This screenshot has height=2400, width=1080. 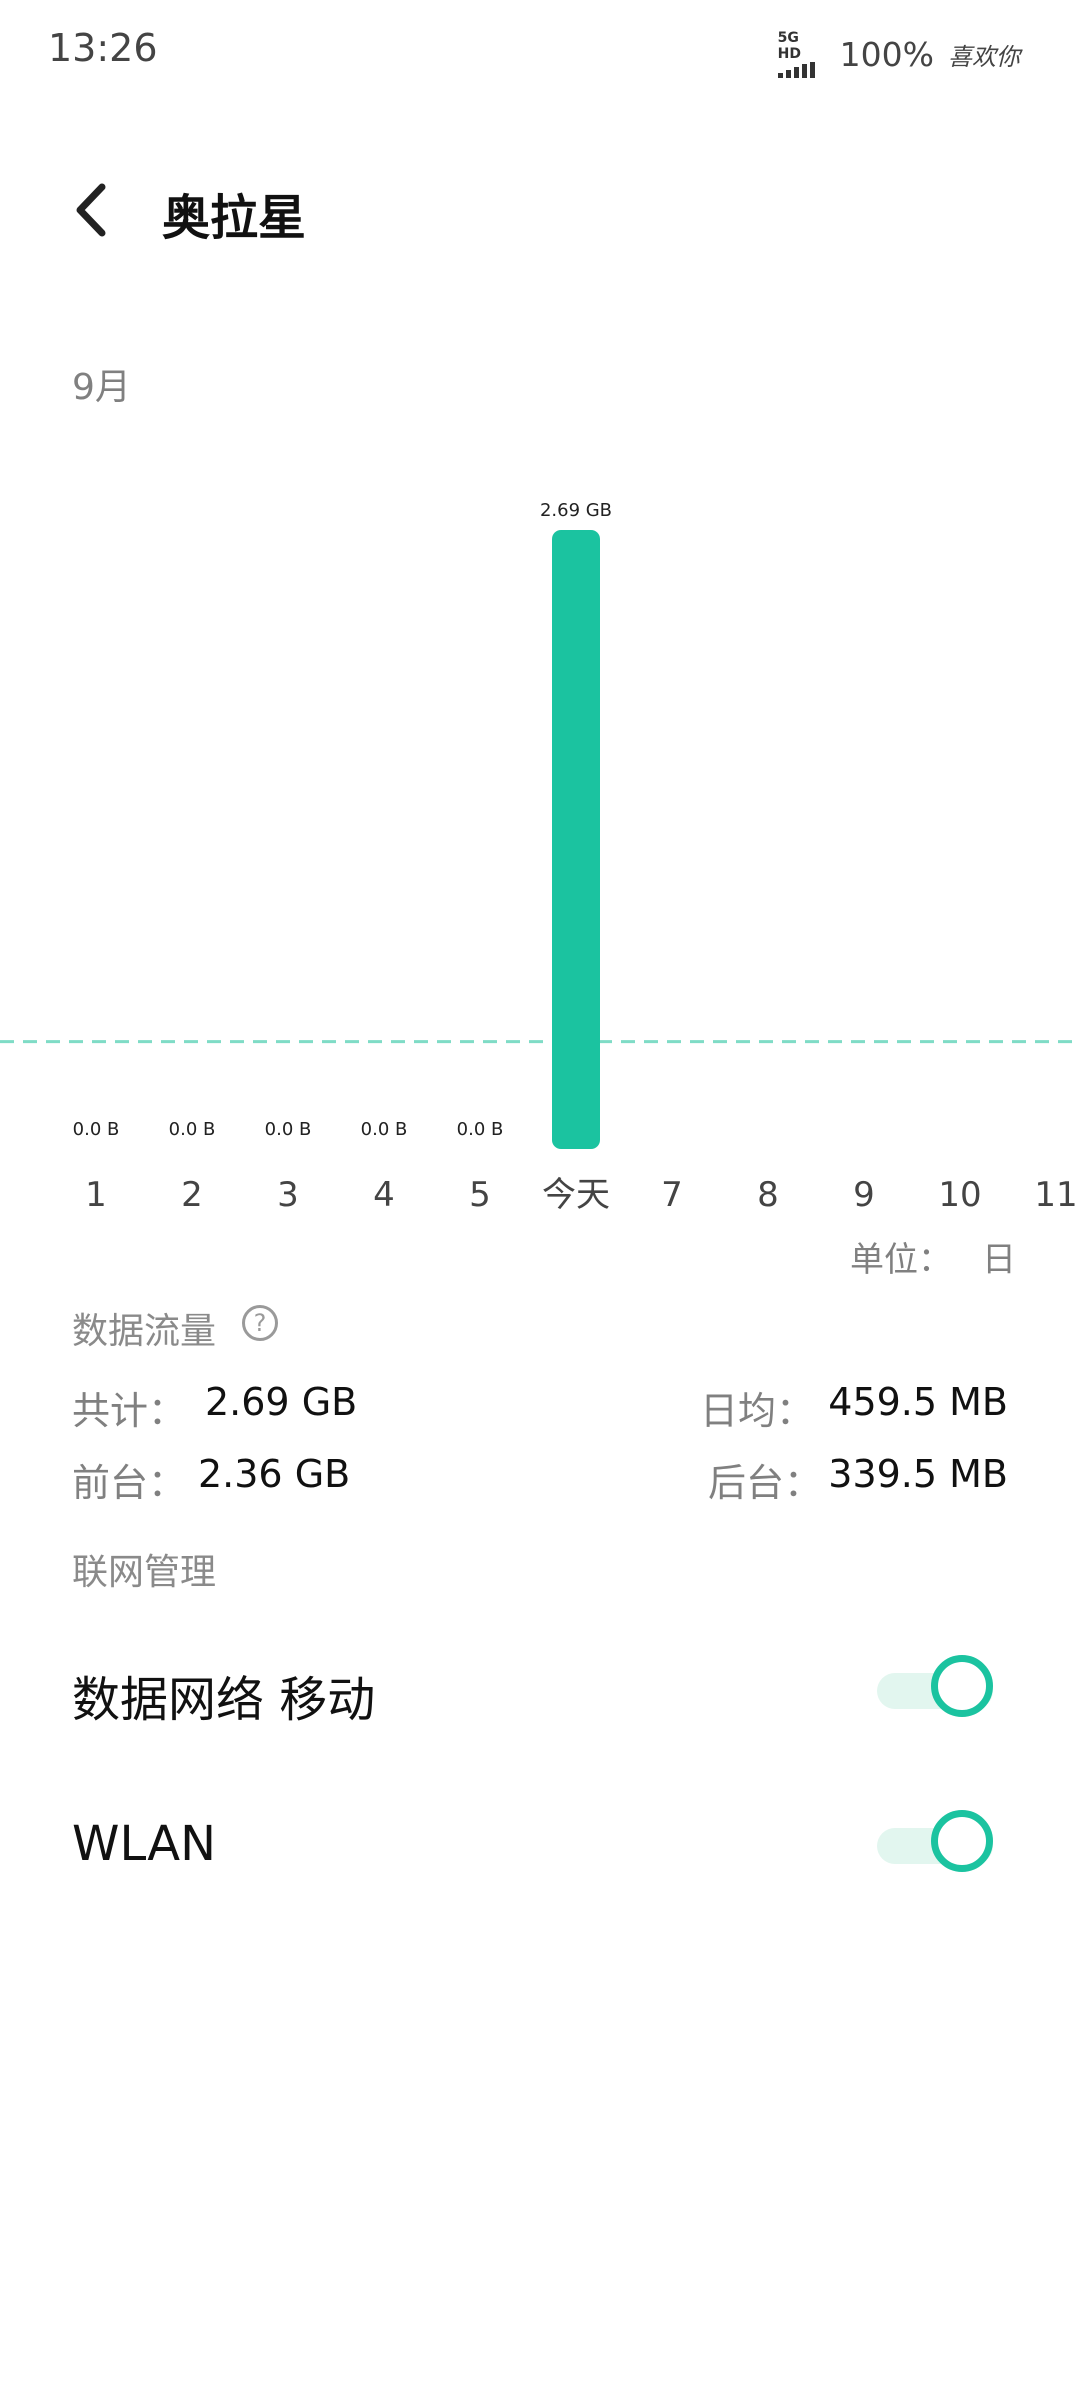 What do you see at coordinates (384, 1195) in the screenshot?
I see `x-tick-3: 4` at bounding box center [384, 1195].